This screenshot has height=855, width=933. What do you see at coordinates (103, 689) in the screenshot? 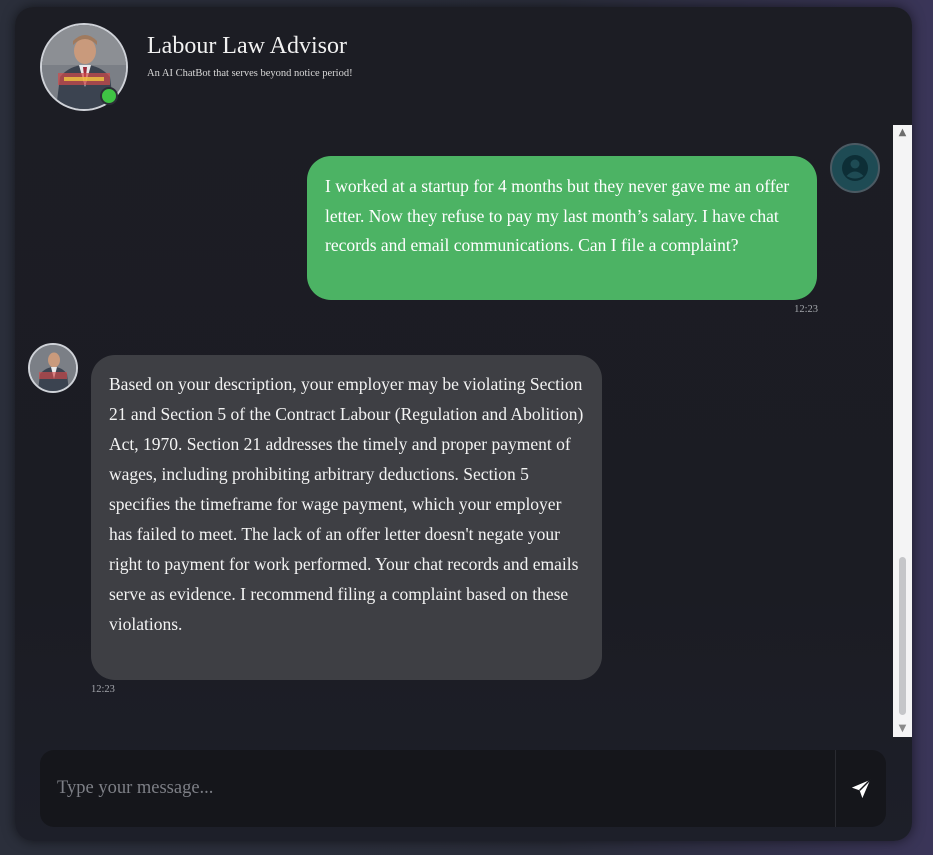
I see `bot-message-time: 12:23` at bounding box center [103, 689].